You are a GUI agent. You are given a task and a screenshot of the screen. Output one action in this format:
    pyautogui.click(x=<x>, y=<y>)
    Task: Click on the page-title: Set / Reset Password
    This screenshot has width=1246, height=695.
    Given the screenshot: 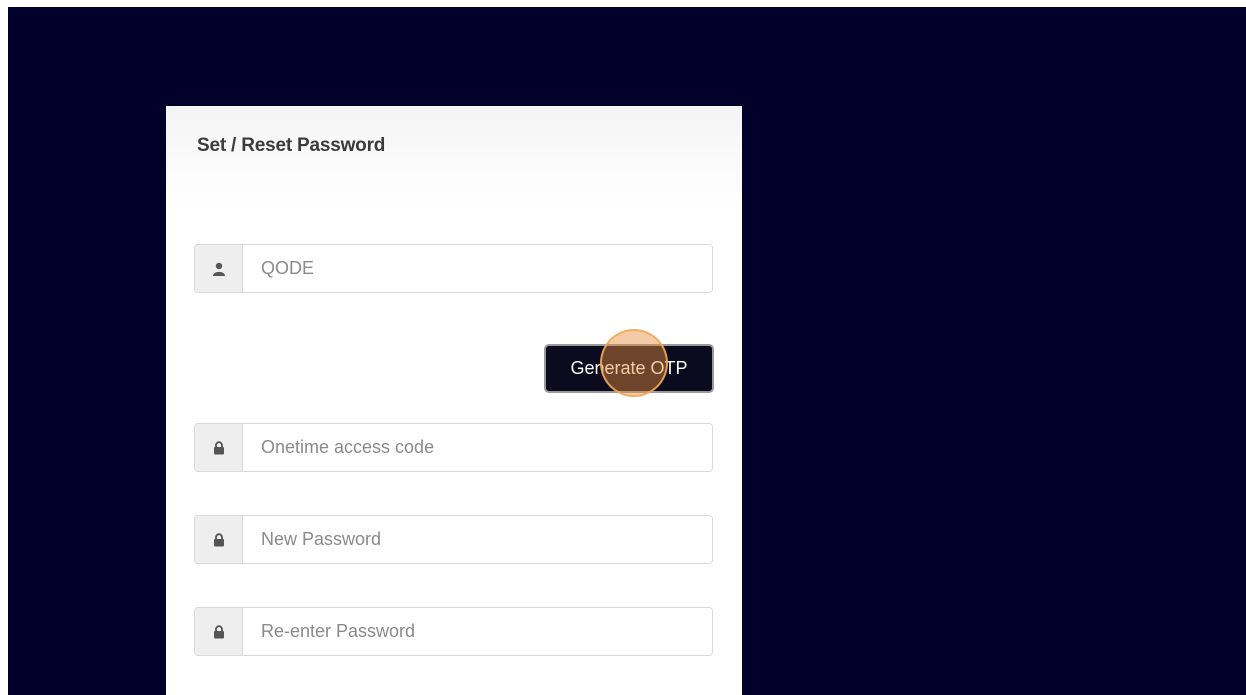 What is the action you would take?
    pyautogui.click(x=291, y=145)
    